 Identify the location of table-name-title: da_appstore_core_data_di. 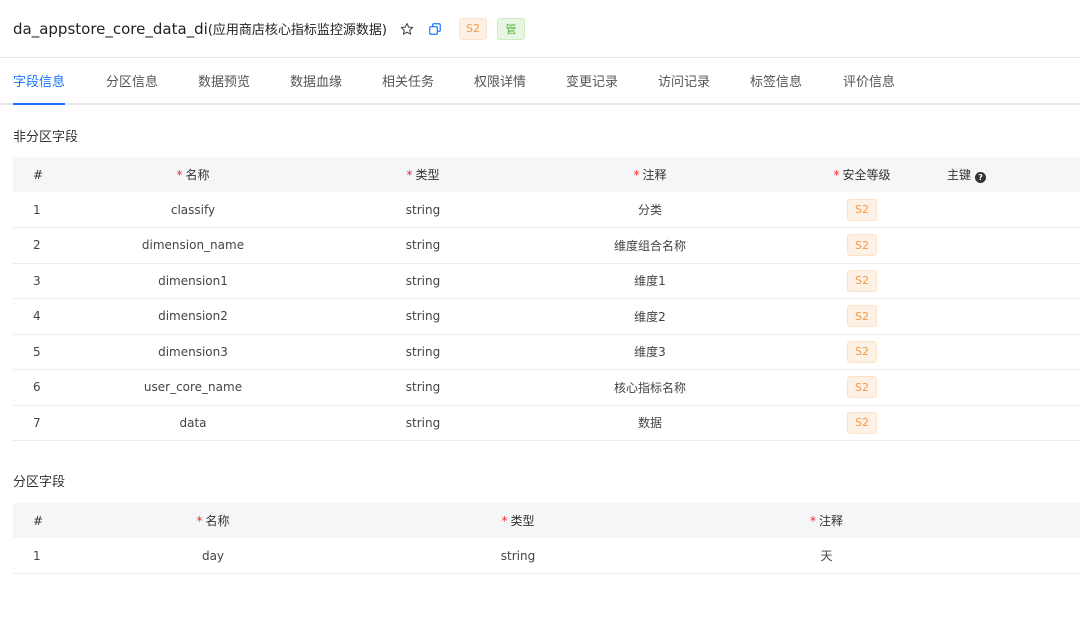
(110, 28).